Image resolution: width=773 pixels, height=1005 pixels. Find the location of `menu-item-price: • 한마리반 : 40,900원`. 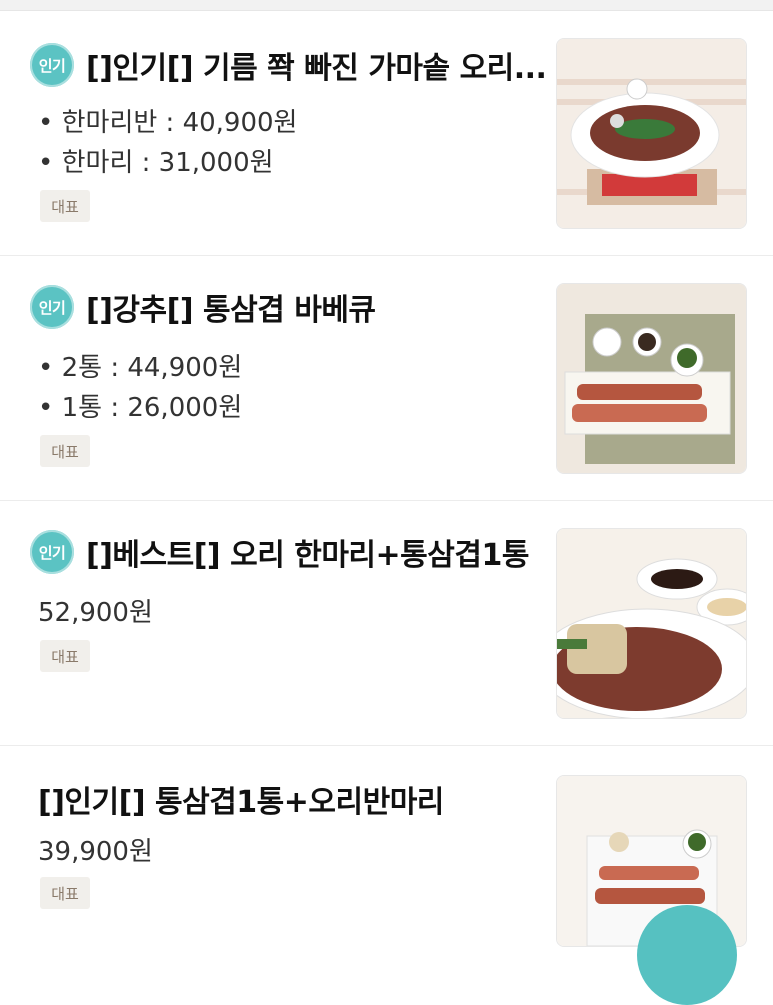

menu-item-price: • 한마리반 : 40,900원 is located at coordinates (168, 123).